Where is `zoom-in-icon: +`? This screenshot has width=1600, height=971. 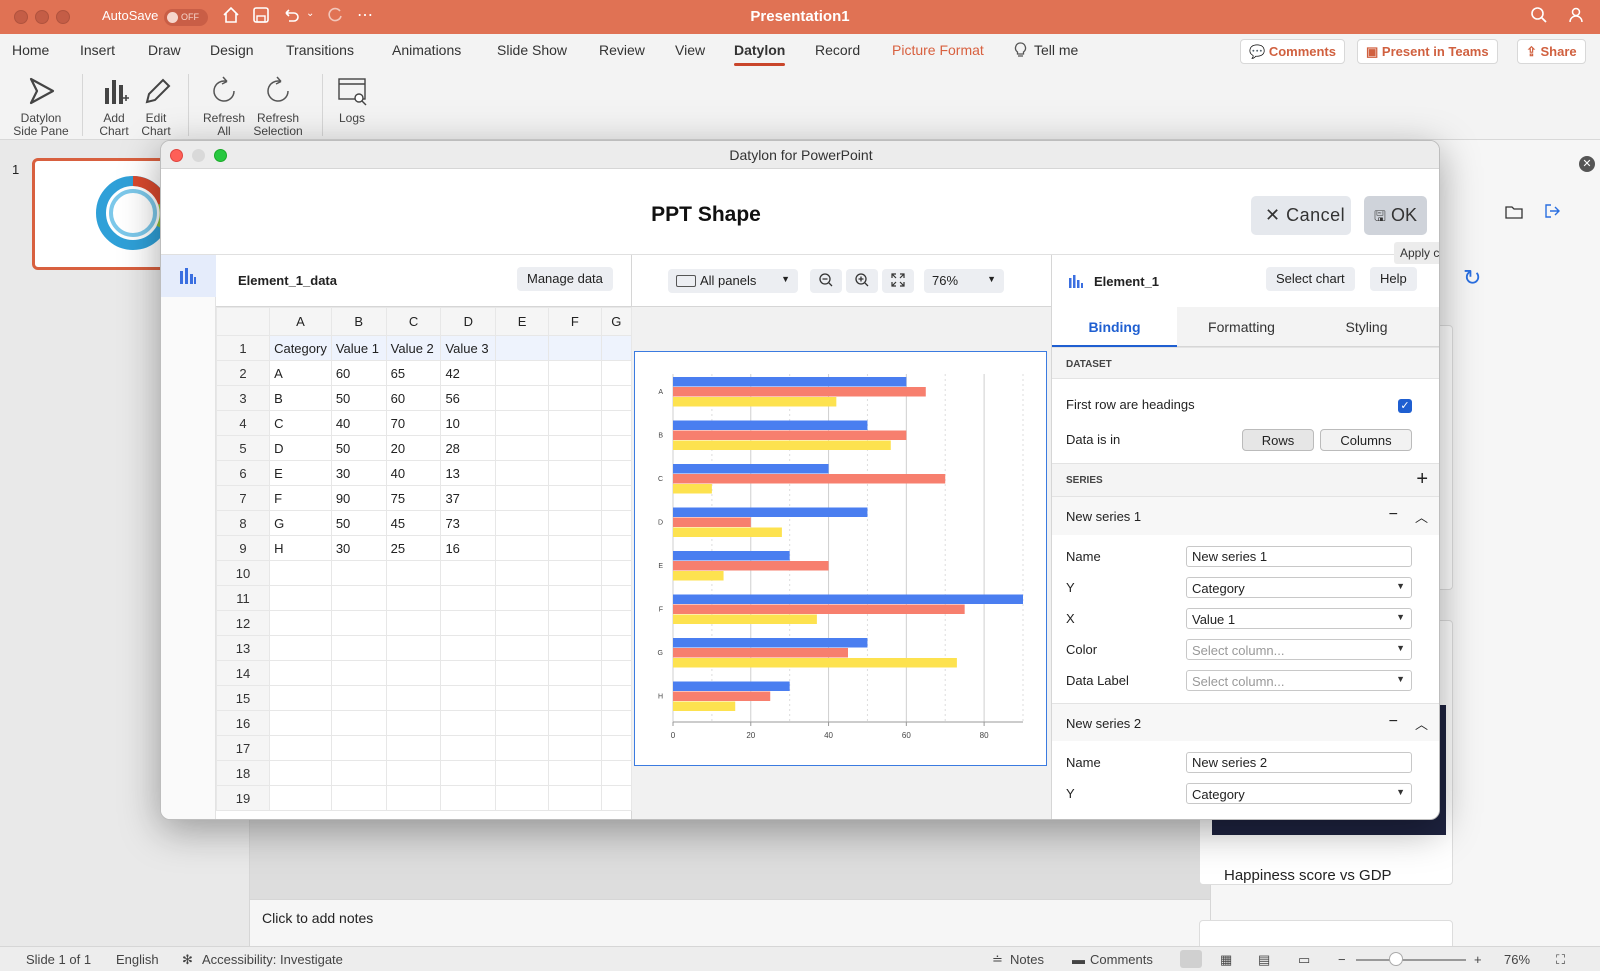 zoom-in-icon: + is located at coordinates (1478, 959).